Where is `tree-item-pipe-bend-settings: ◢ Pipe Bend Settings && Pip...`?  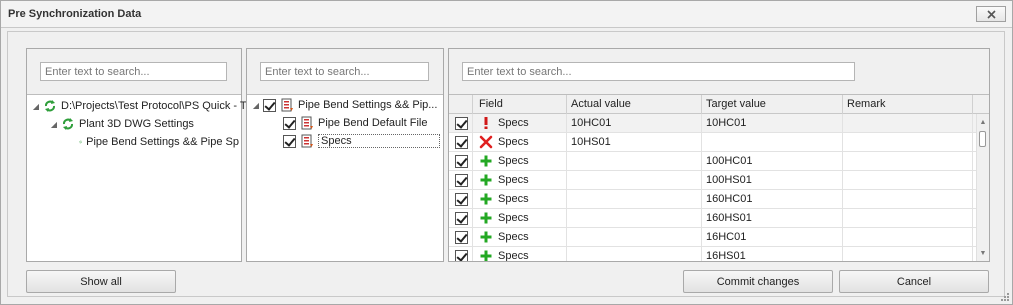 tree-item-pipe-bend-settings: ◢ Pipe Bend Settings && Pip... is located at coordinates (343, 105).